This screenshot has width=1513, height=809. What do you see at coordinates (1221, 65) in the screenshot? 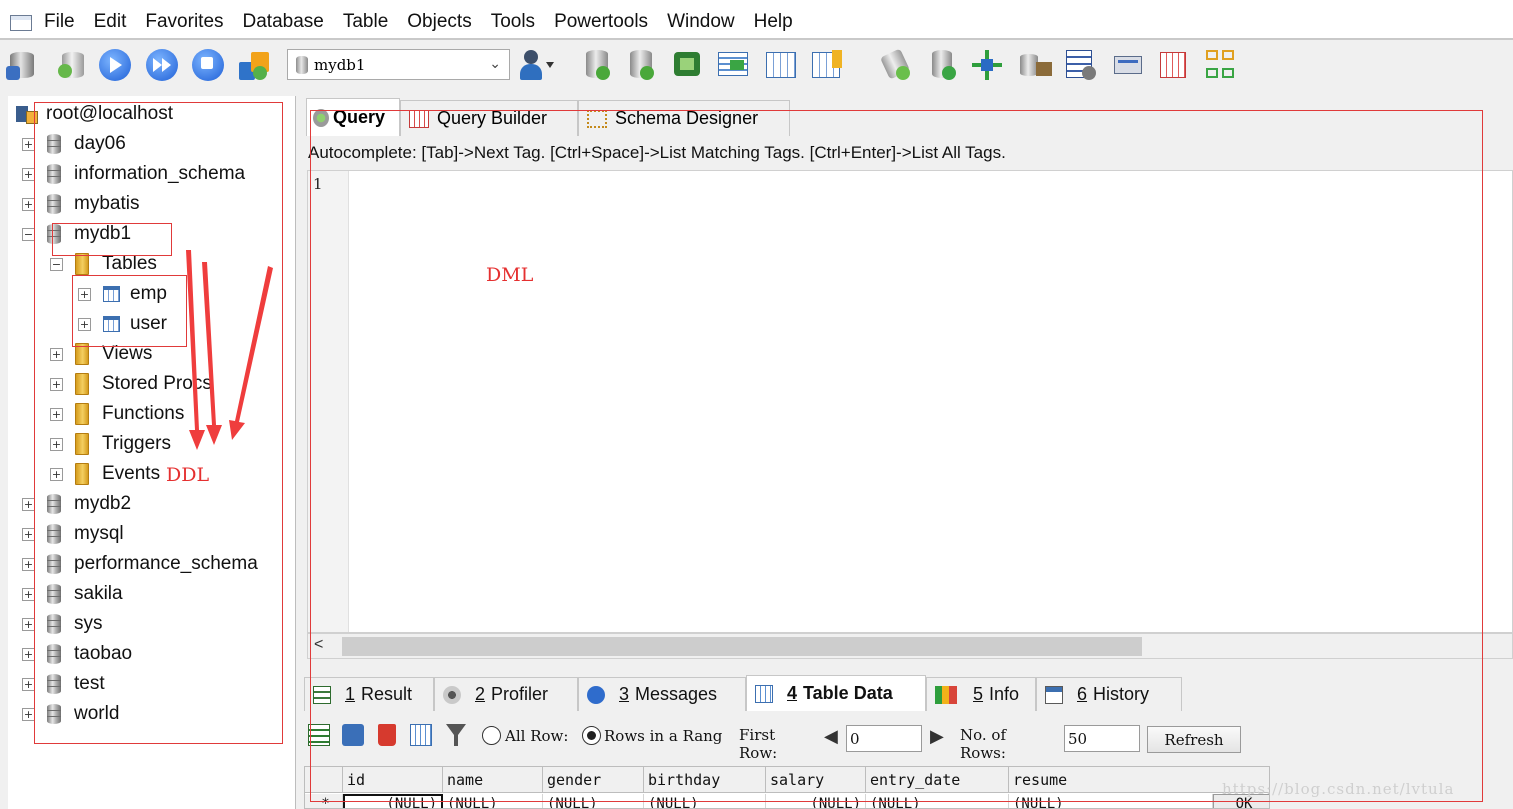
I see `schema-designer-tool-icon` at bounding box center [1221, 65].